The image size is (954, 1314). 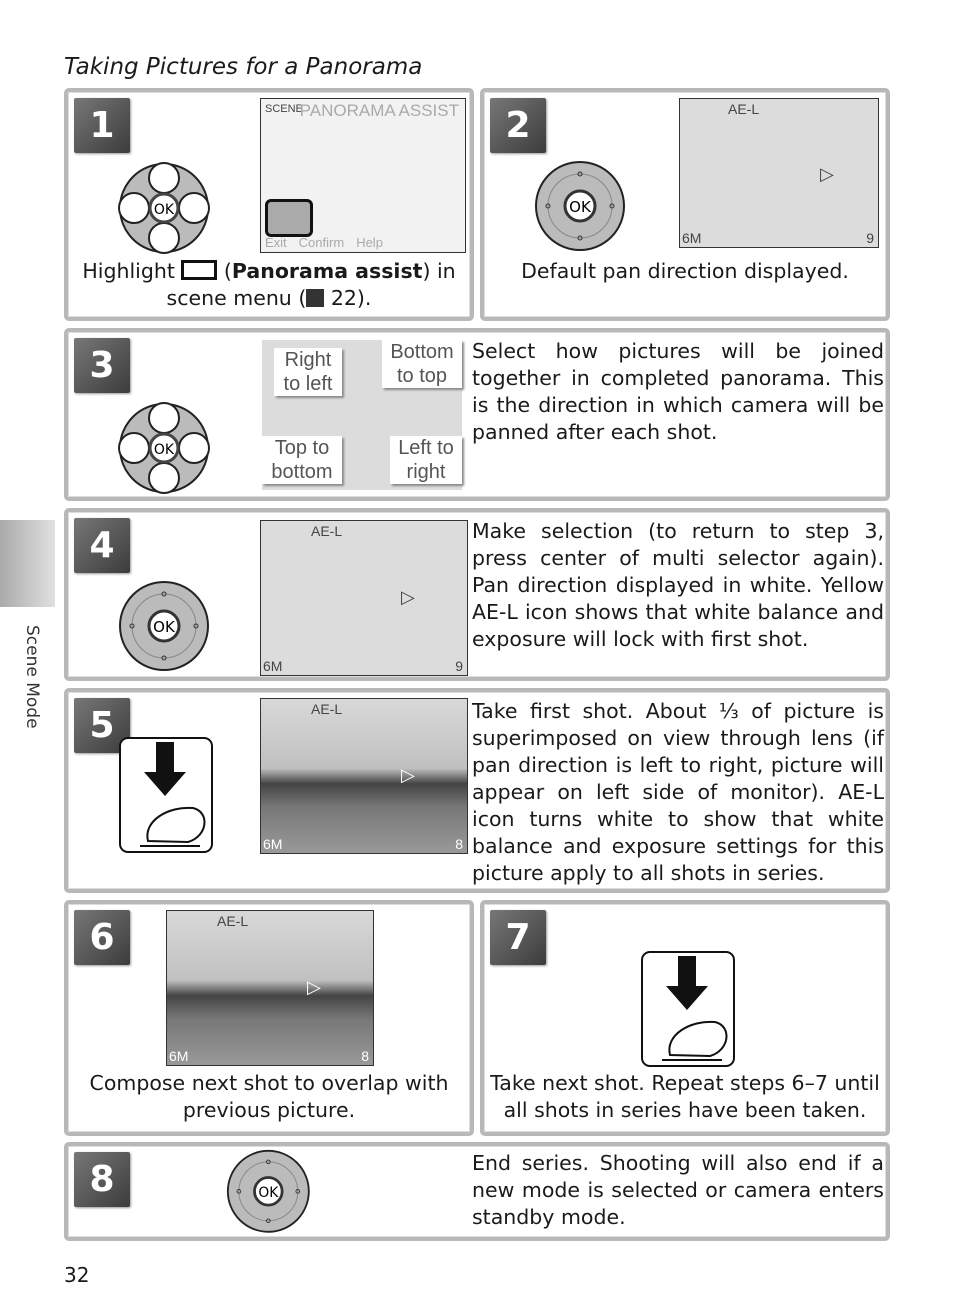 What do you see at coordinates (102, 937) in the screenshot?
I see `step-number: 6` at bounding box center [102, 937].